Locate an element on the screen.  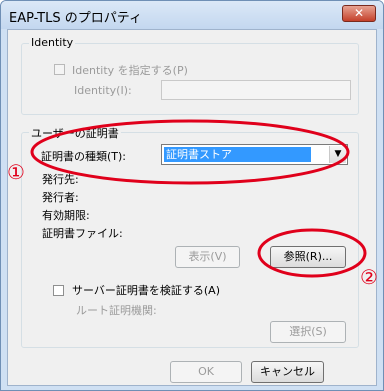
annotation-marker-1: ① is located at coordinates (16, 172).